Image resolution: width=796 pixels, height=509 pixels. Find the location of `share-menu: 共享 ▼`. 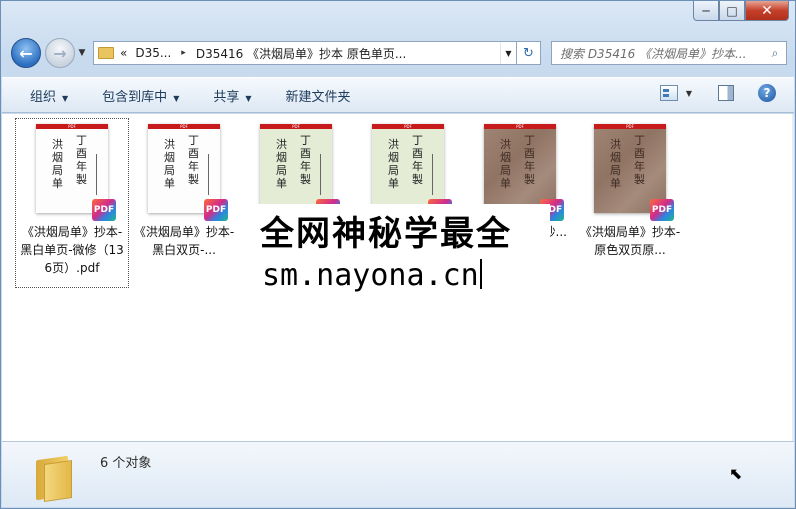

share-menu: 共享 ▼ is located at coordinates (232, 95).